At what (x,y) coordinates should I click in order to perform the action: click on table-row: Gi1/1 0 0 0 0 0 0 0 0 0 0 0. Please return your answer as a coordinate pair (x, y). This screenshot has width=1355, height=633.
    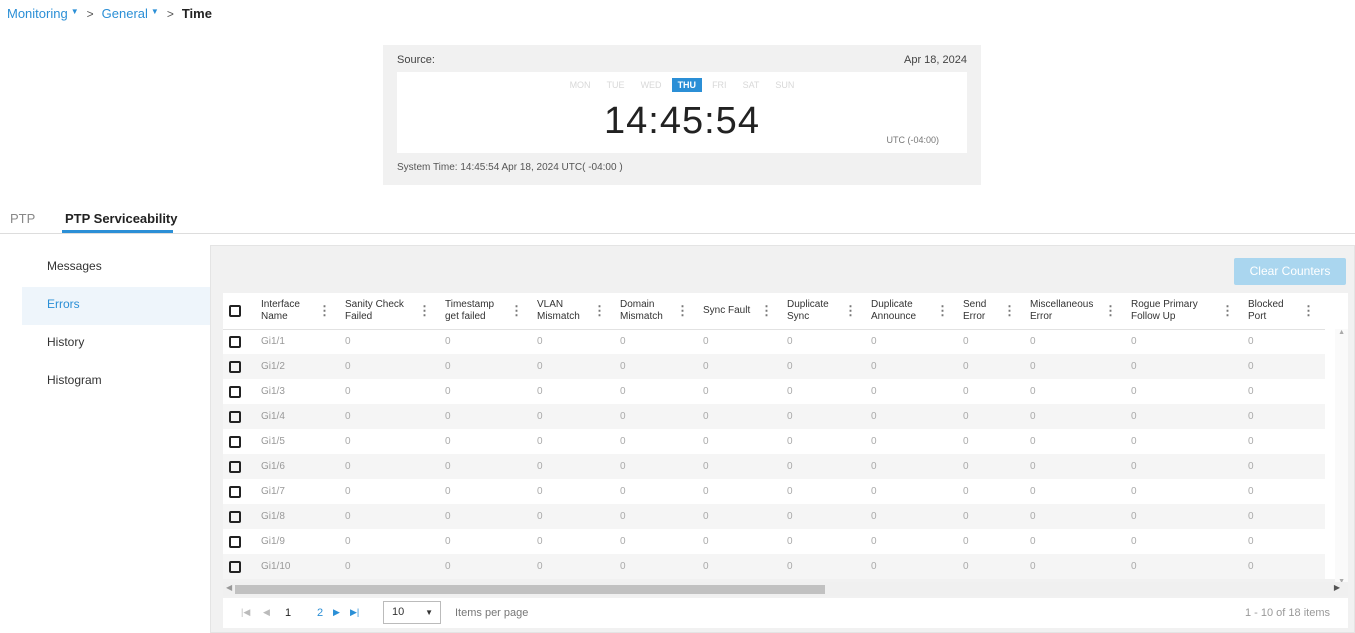
    Looking at the image, I should click on (774, 341).